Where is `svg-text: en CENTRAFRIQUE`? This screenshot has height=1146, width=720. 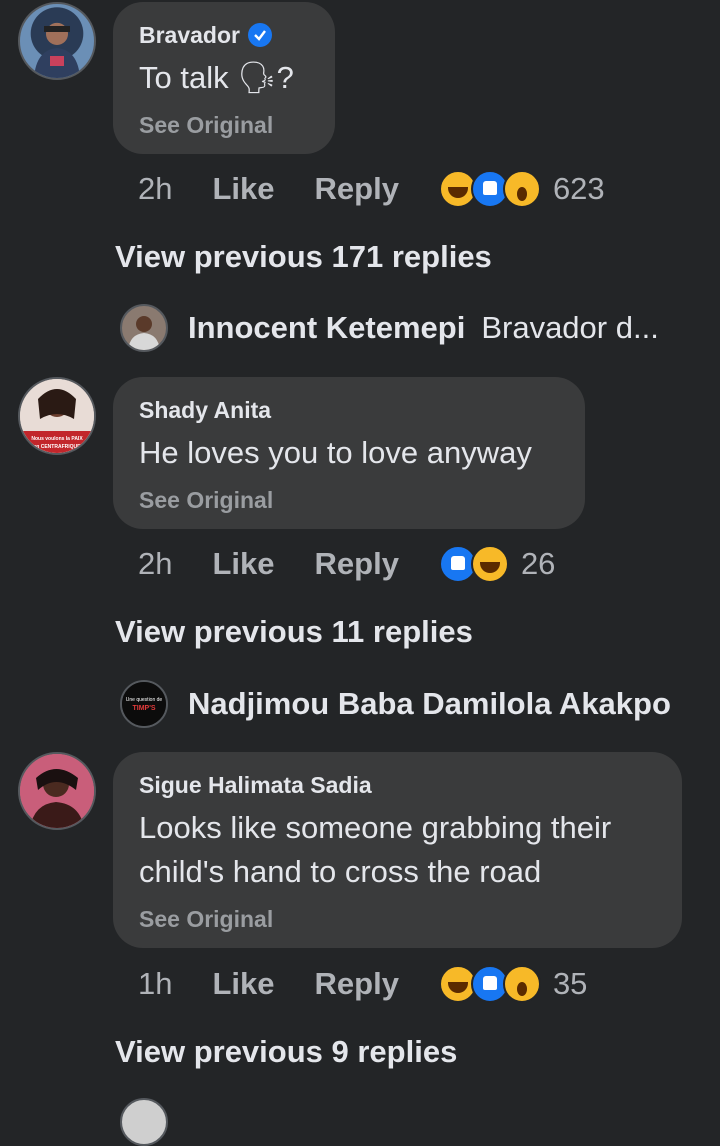 svg-text: en CENTRAFRIQUE is located at coordinates (58, 447).